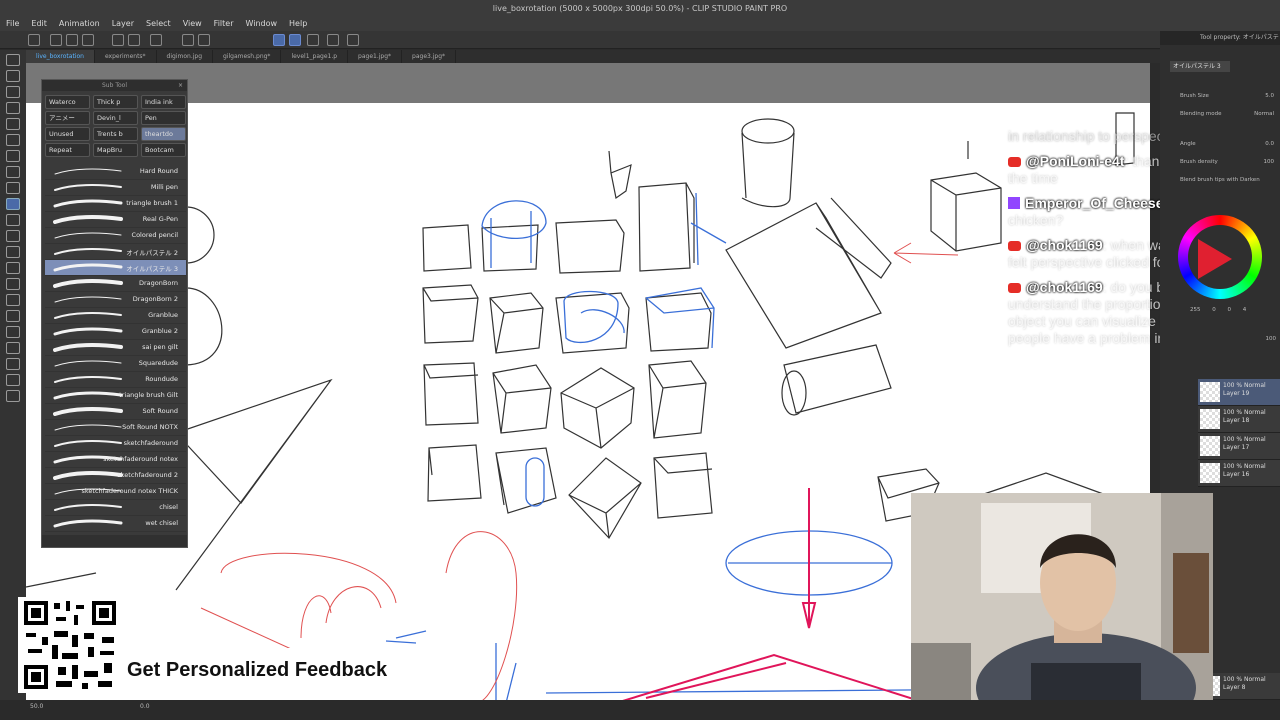 The width and height of the screenshot is (1280, 720). I want to click on brush-item: Milli pen, so click(115, 188).